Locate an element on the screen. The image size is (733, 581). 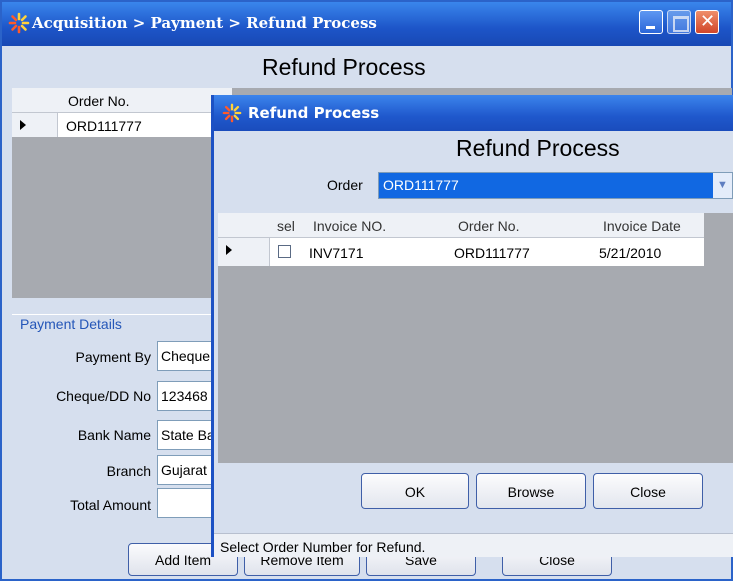
main-title-bar: Acquisition > Payment > Refund Process ✕ is located at coordinates (366, 24).